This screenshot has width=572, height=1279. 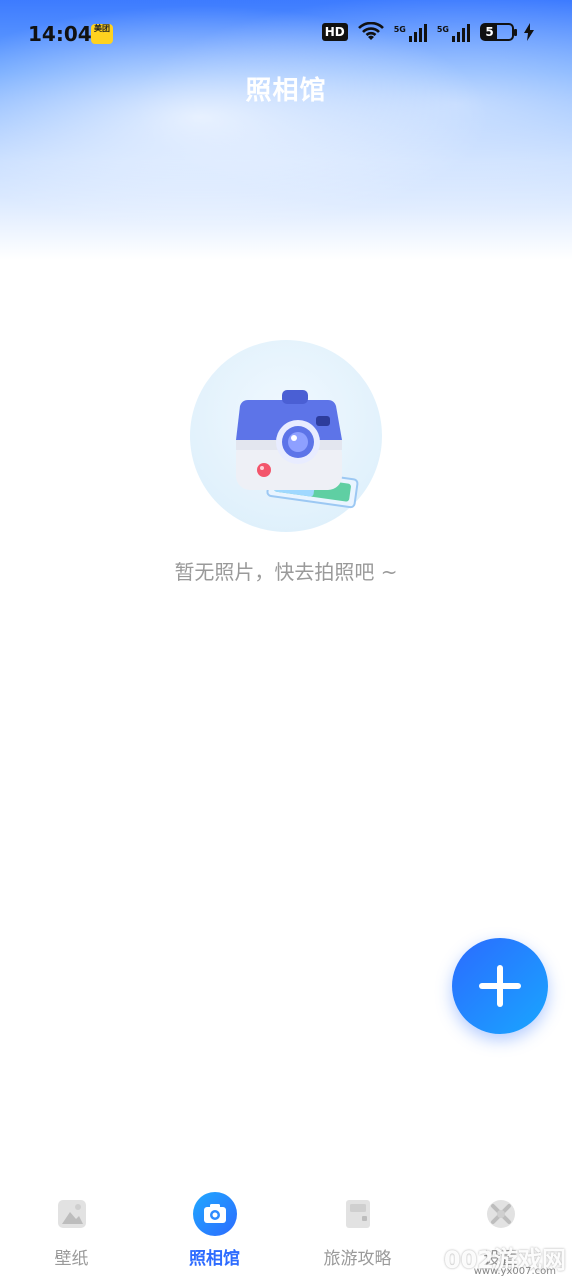 What do you see at coordinates (410, 32) in the screenshot?
I see `signal-icon: 5G` at bounding box center [410, 32].